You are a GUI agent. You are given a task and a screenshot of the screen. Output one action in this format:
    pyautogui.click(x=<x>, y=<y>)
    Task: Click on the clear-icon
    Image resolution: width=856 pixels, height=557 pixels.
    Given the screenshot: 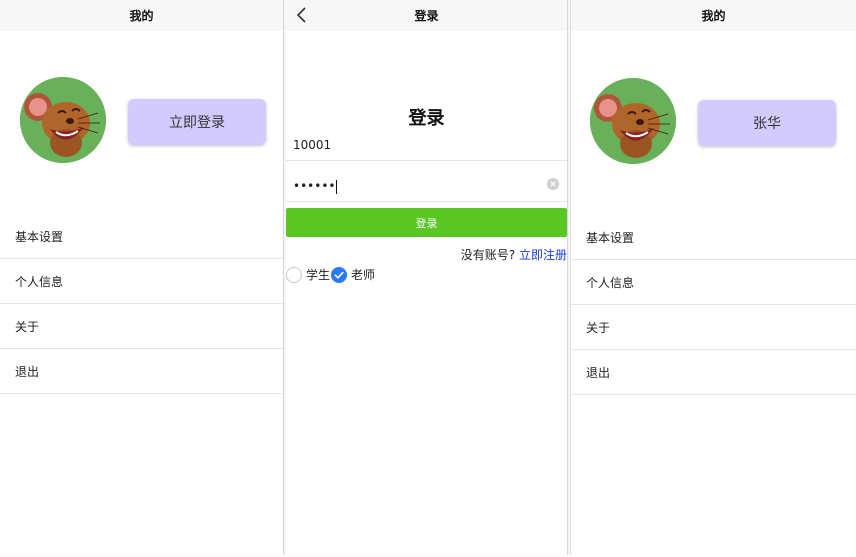 What is the action you would take?
    pyautogui.click(x=553, y=184)
    